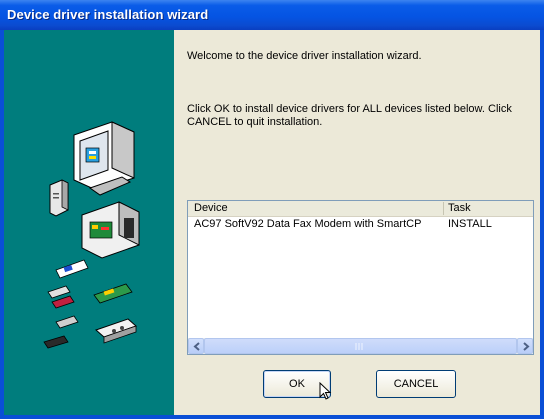  What do you see at coordinates (104, 158) in the screenshot?
I see `monitor-icon` at bounding box center [104, 158].